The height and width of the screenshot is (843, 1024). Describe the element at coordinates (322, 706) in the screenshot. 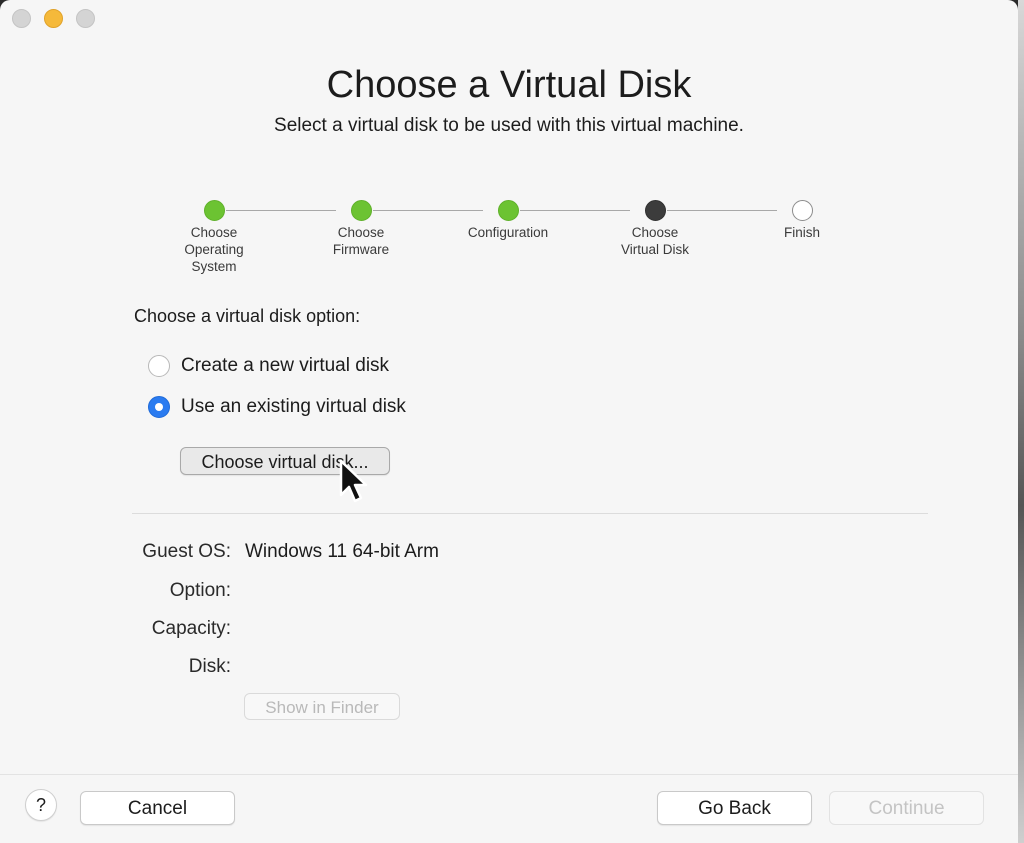

I see `show-in-finder-button: Show in Finder` at that location.